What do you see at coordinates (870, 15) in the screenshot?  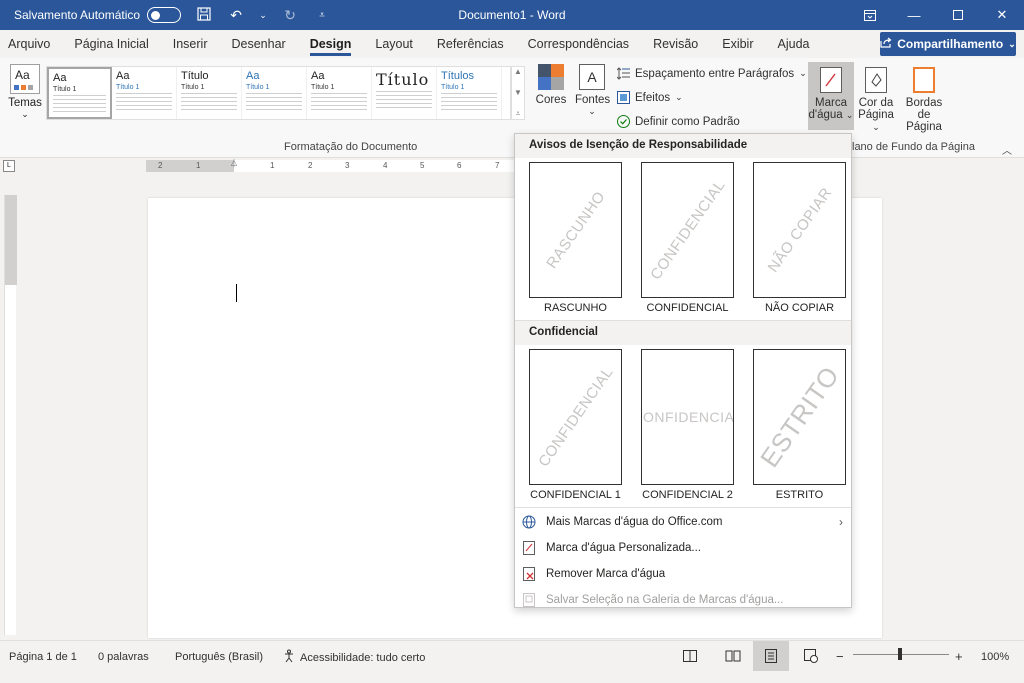 I see `ribbon-display-icon` at bounding box center [870, 15].